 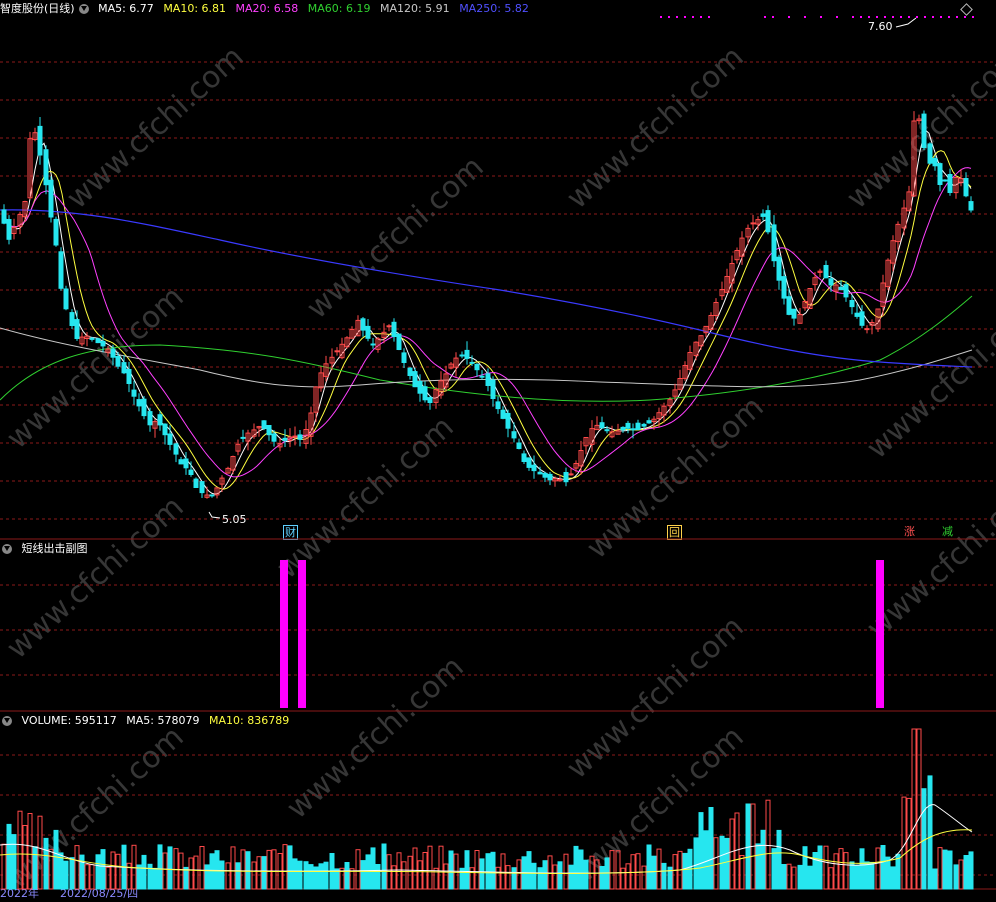 I want to click on signal-bar, so click(x=284, y=634).